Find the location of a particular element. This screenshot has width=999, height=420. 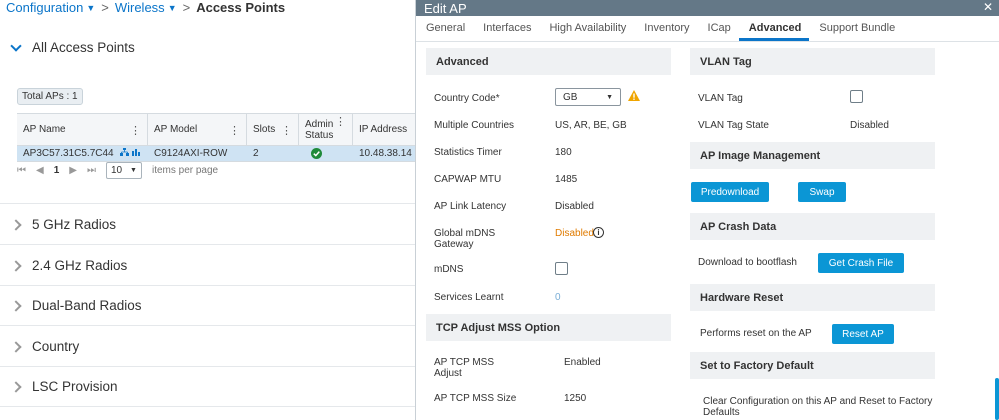

page-number: 1 is located at coordinates (57, 170).